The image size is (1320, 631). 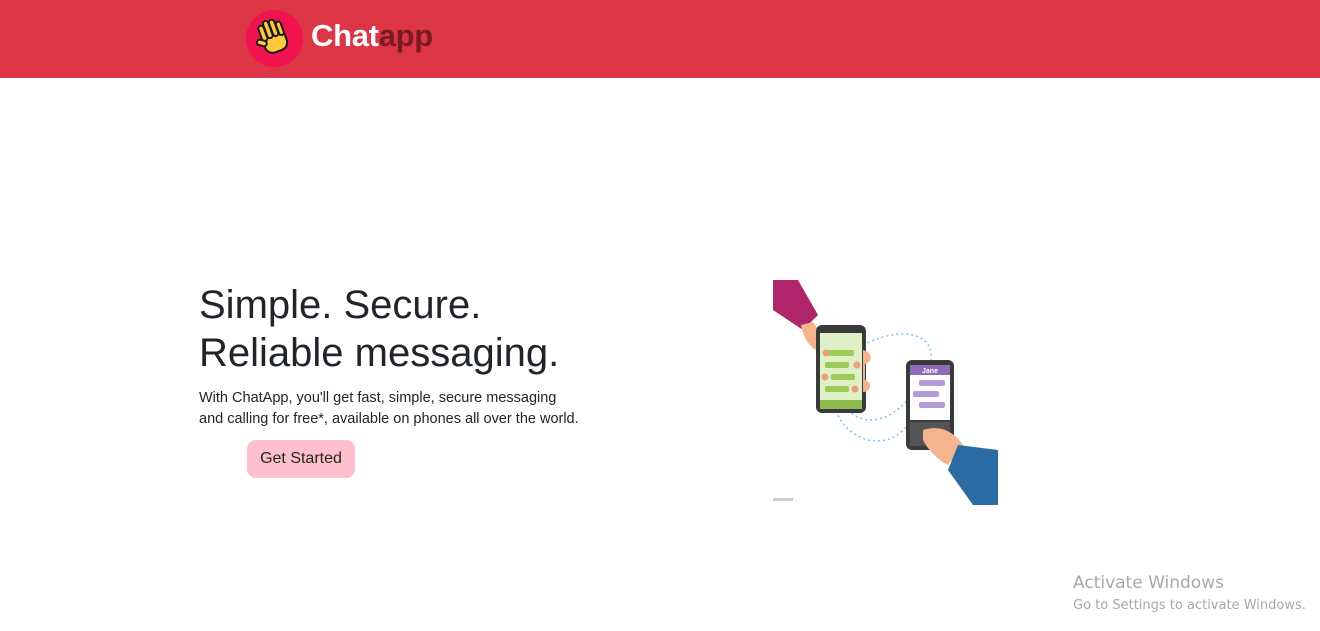 I want to click on brand-name-primary: Chat, so click(x=345, y=35).